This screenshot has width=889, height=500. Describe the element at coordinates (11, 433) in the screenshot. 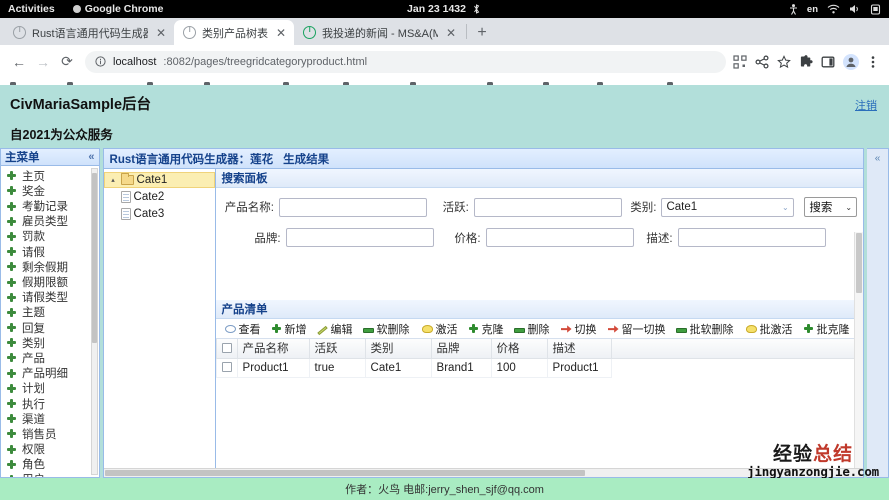

I see `expand-plus-icon` at that location.